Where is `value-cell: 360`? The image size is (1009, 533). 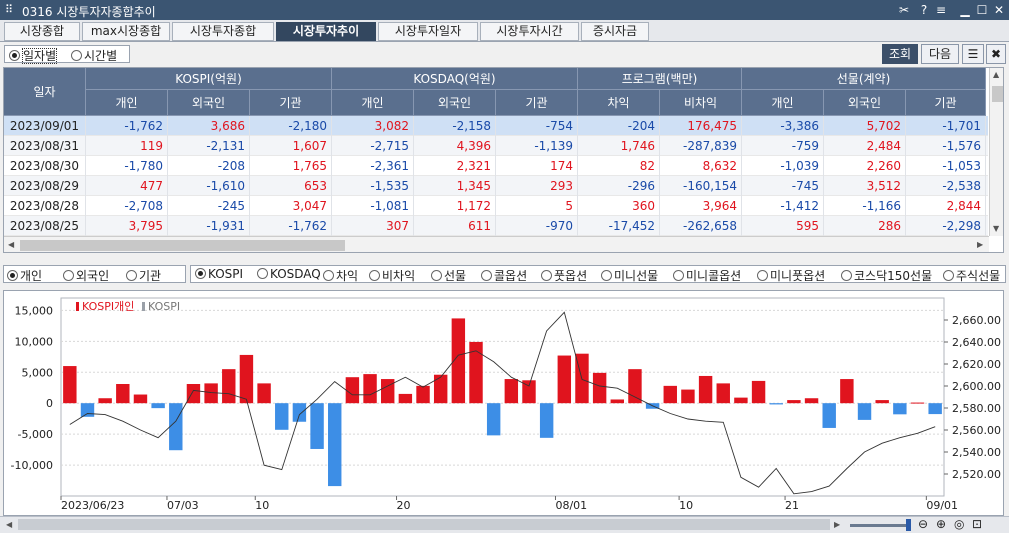
value-cell: 360 is located at coordinates (619, 206).